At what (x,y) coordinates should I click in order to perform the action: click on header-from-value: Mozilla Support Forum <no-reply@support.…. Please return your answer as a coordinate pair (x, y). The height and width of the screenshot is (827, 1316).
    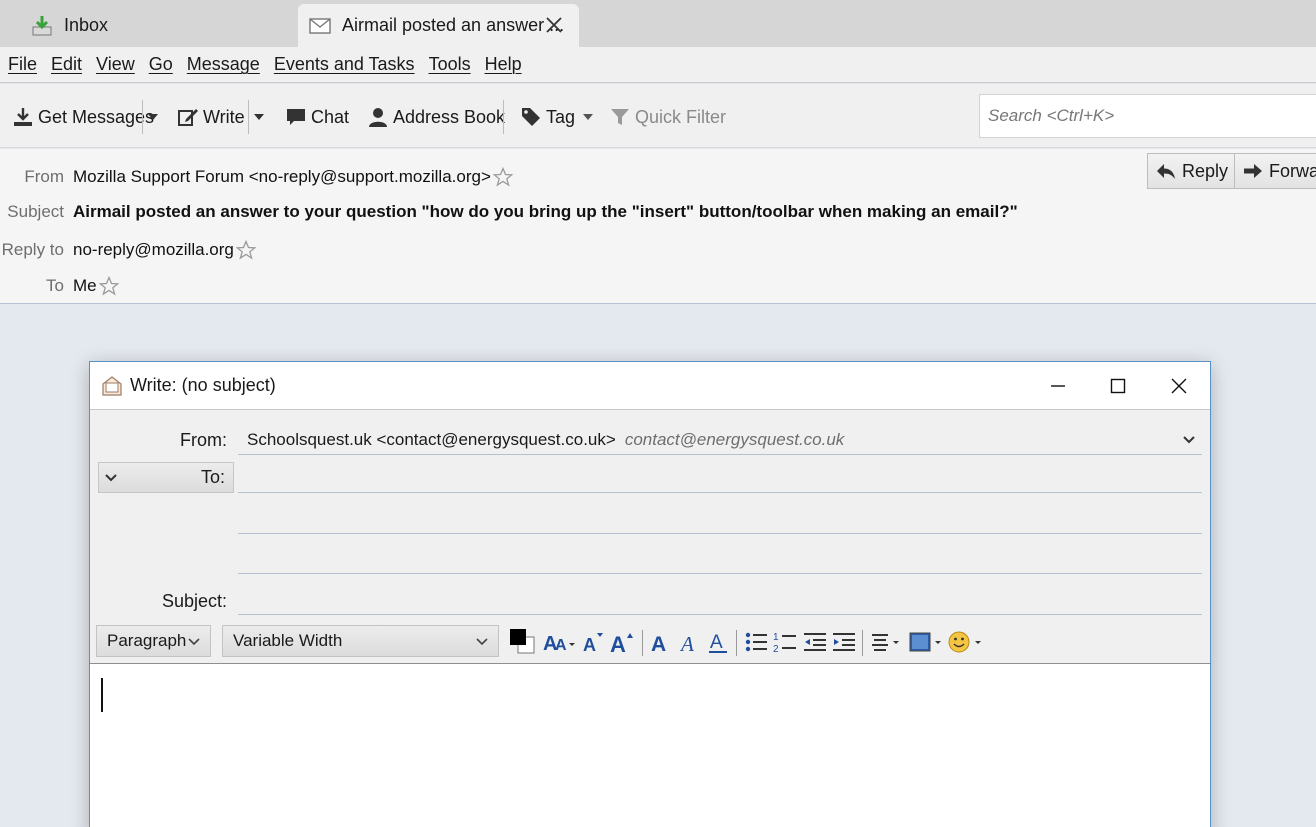
    Looking at the image, I should click on (282, 177).